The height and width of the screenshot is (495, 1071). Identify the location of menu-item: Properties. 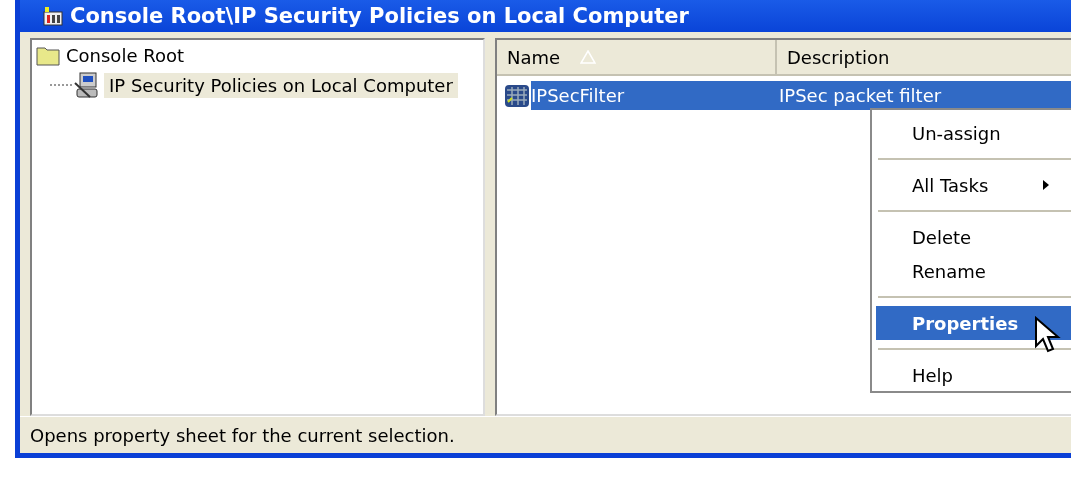
(973, 323).